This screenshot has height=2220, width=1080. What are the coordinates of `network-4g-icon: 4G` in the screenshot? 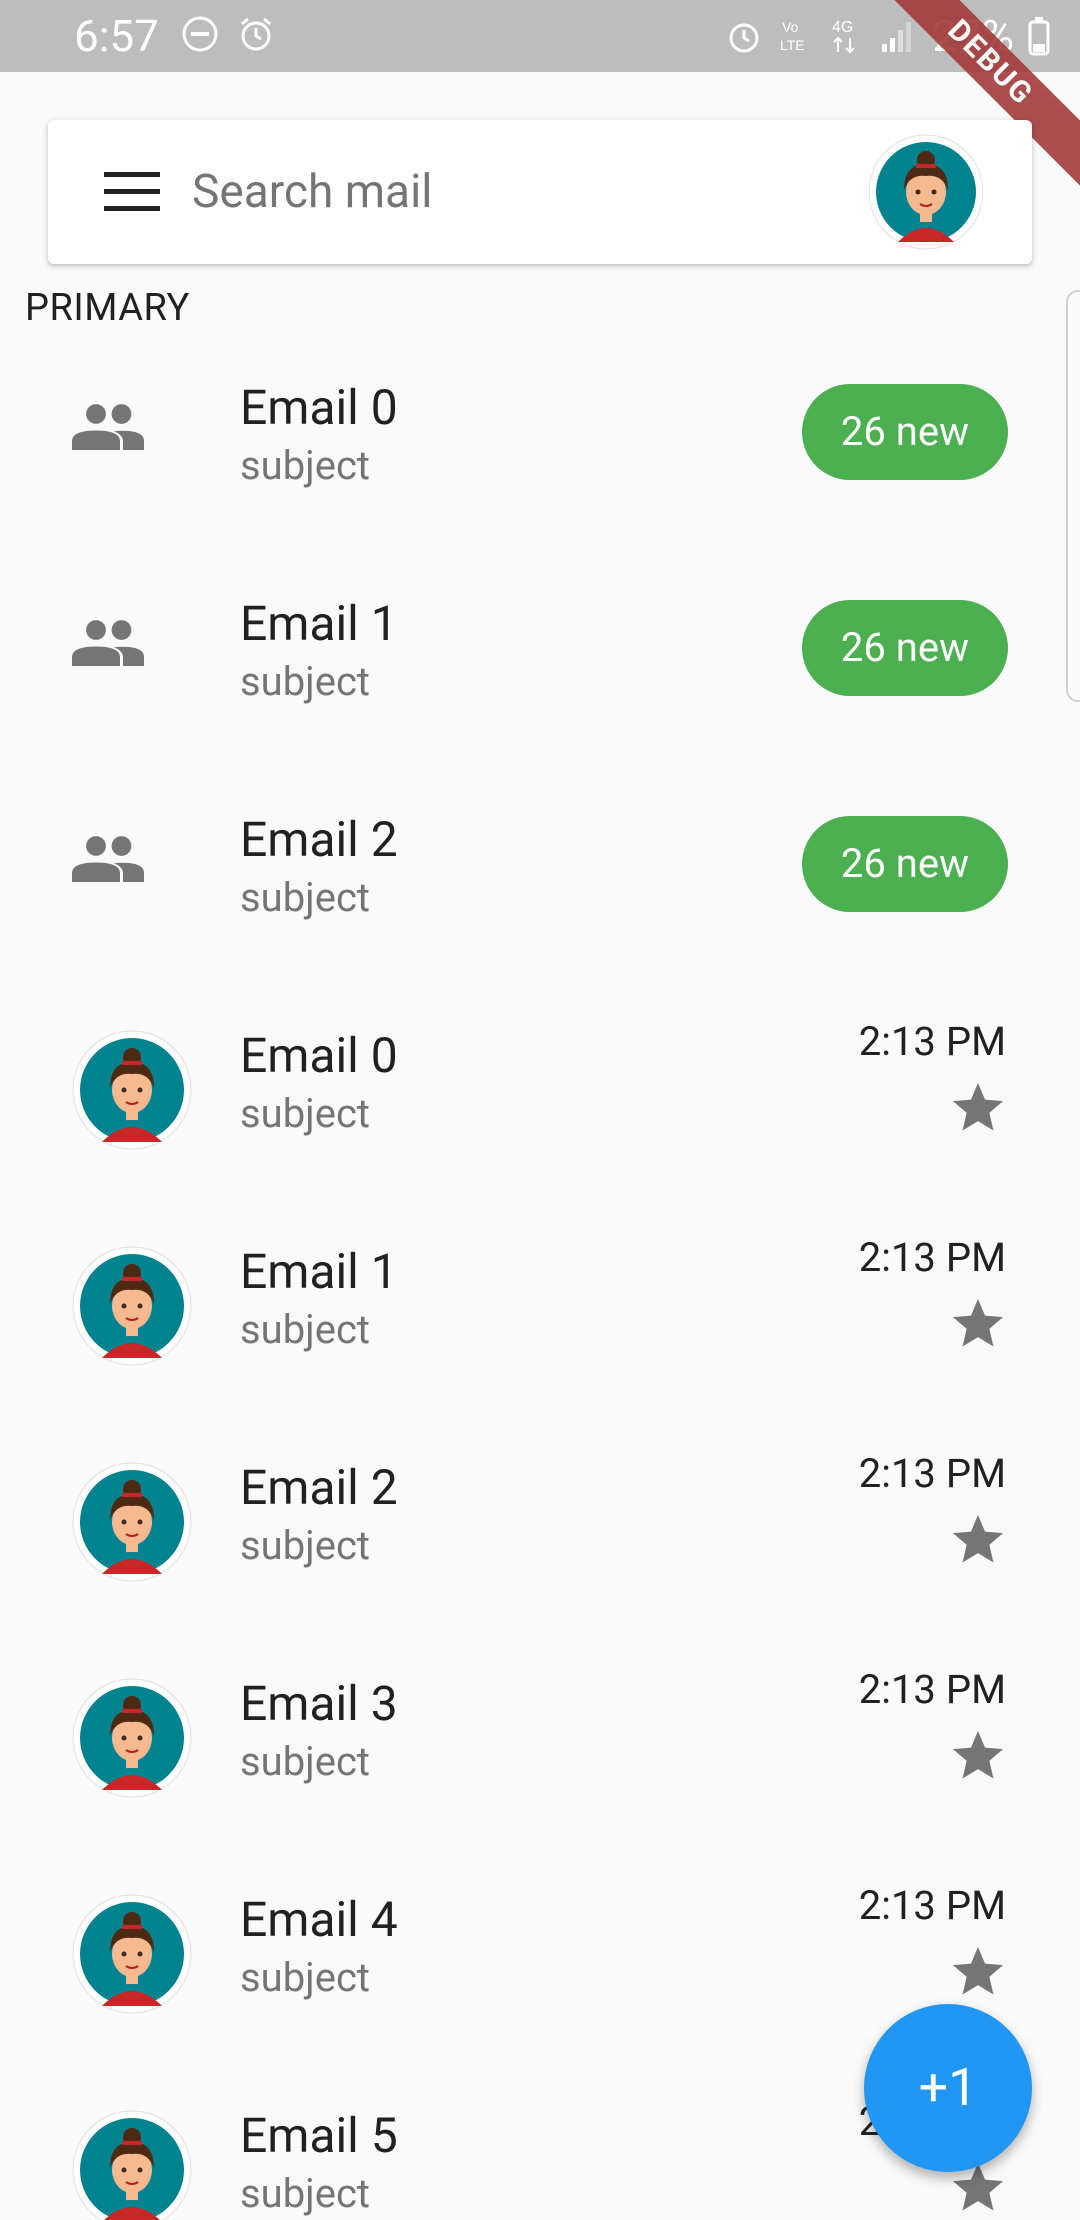 It's located at (844, 36).